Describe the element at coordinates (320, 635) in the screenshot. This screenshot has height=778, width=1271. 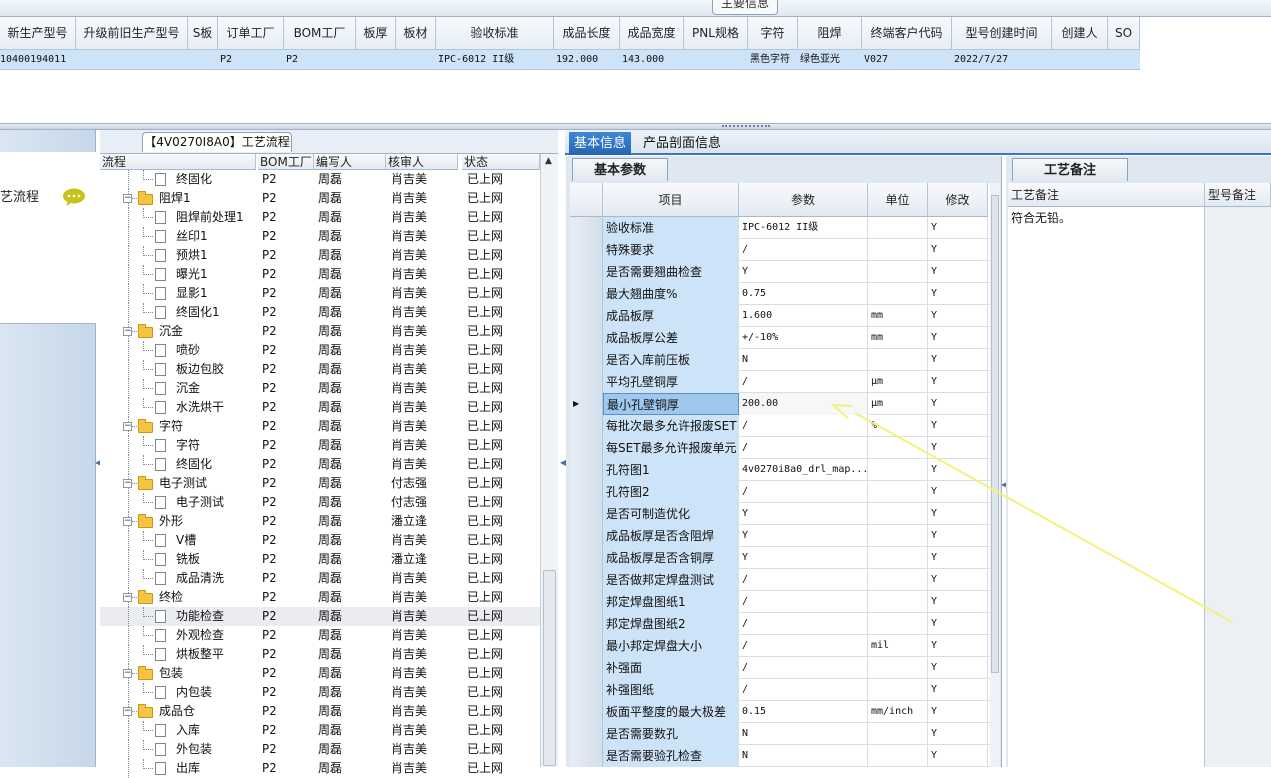
I see `tree-row: 外观检查 P2 周磊 肖吉美 已上网` at that location.